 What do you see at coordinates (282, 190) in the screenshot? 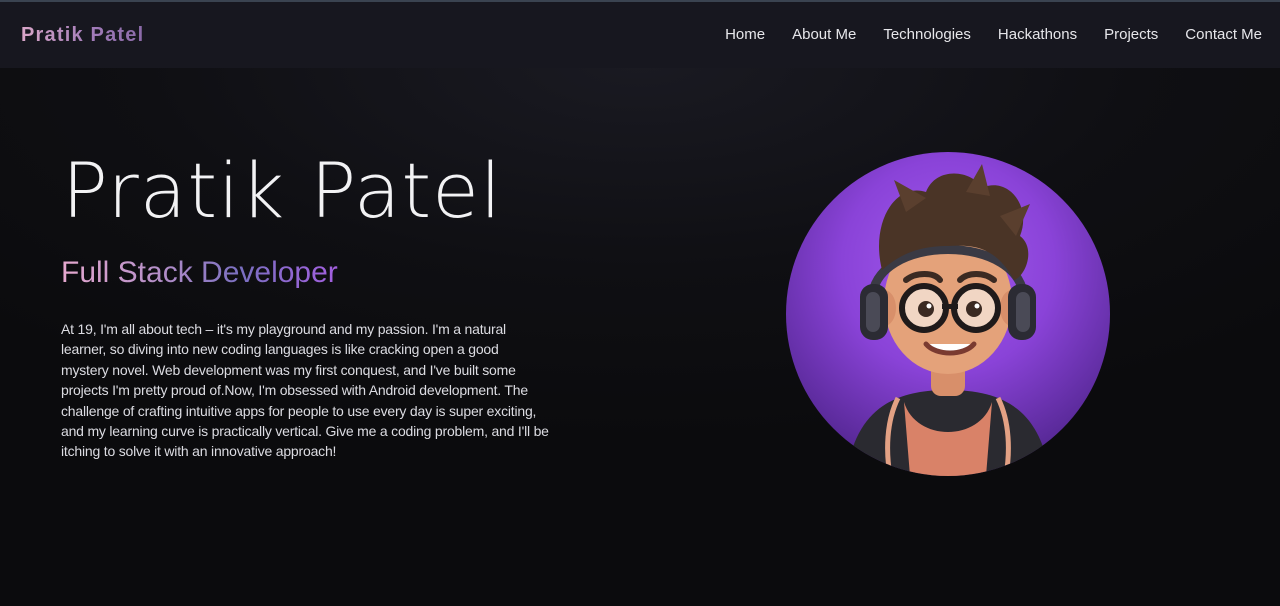
I see `hero-name: Pratik Patel` at bounding box center [282, 190].